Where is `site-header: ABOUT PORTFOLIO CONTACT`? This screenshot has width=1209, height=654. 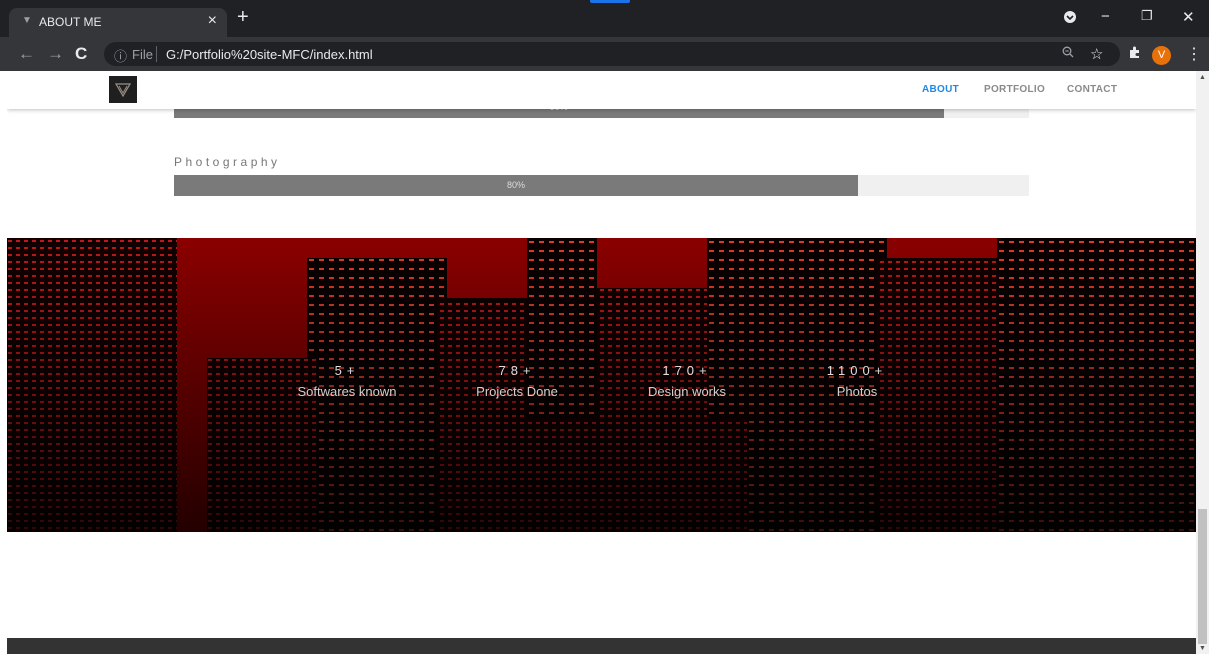
site-header: ABOUT PORTFOLIO CONTACT is located at coordinates (601, 90).